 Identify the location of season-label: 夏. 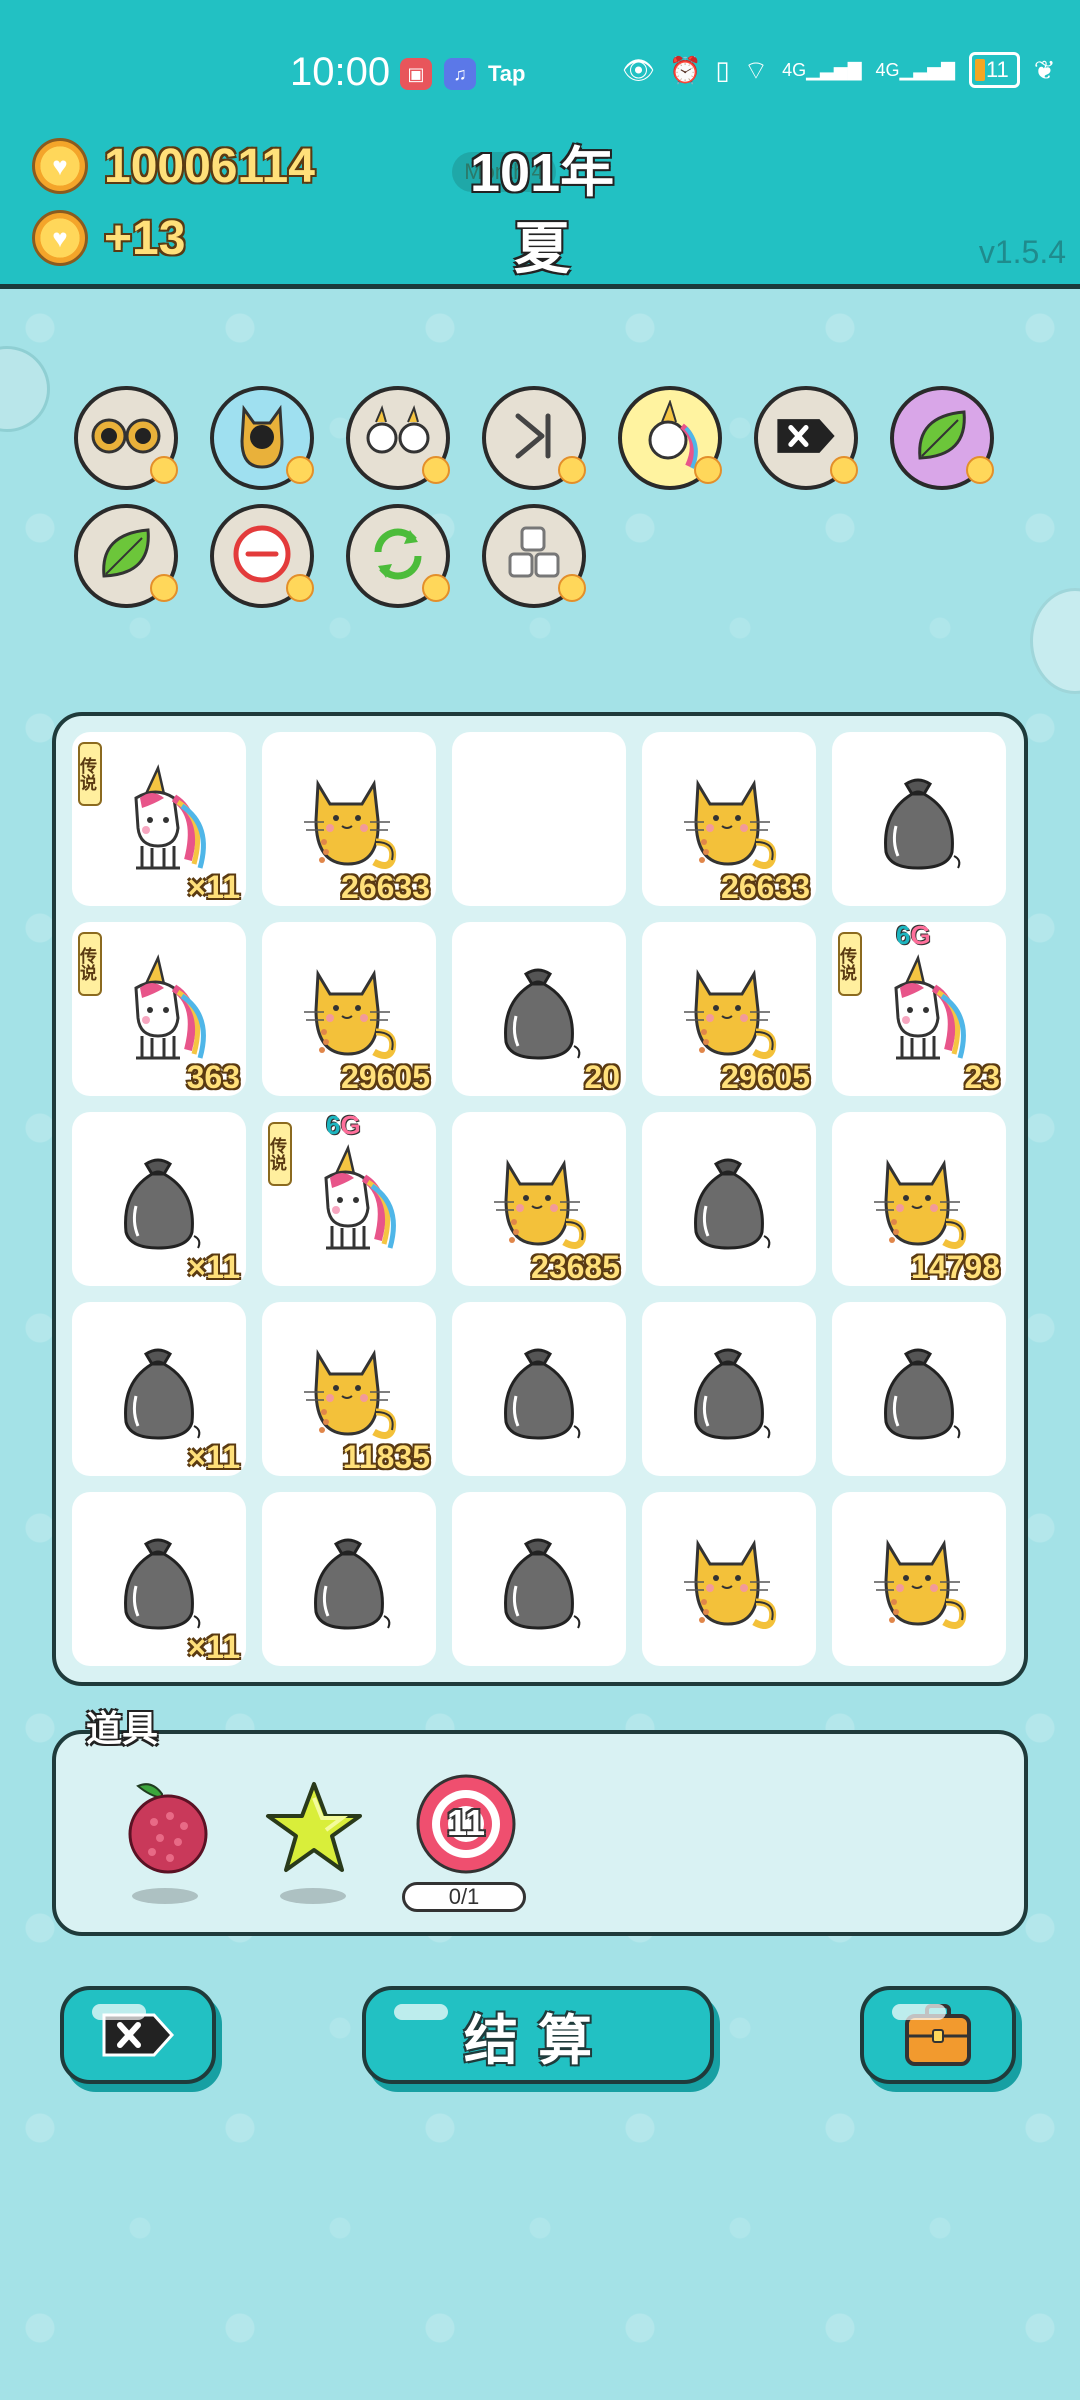
(542, 248).